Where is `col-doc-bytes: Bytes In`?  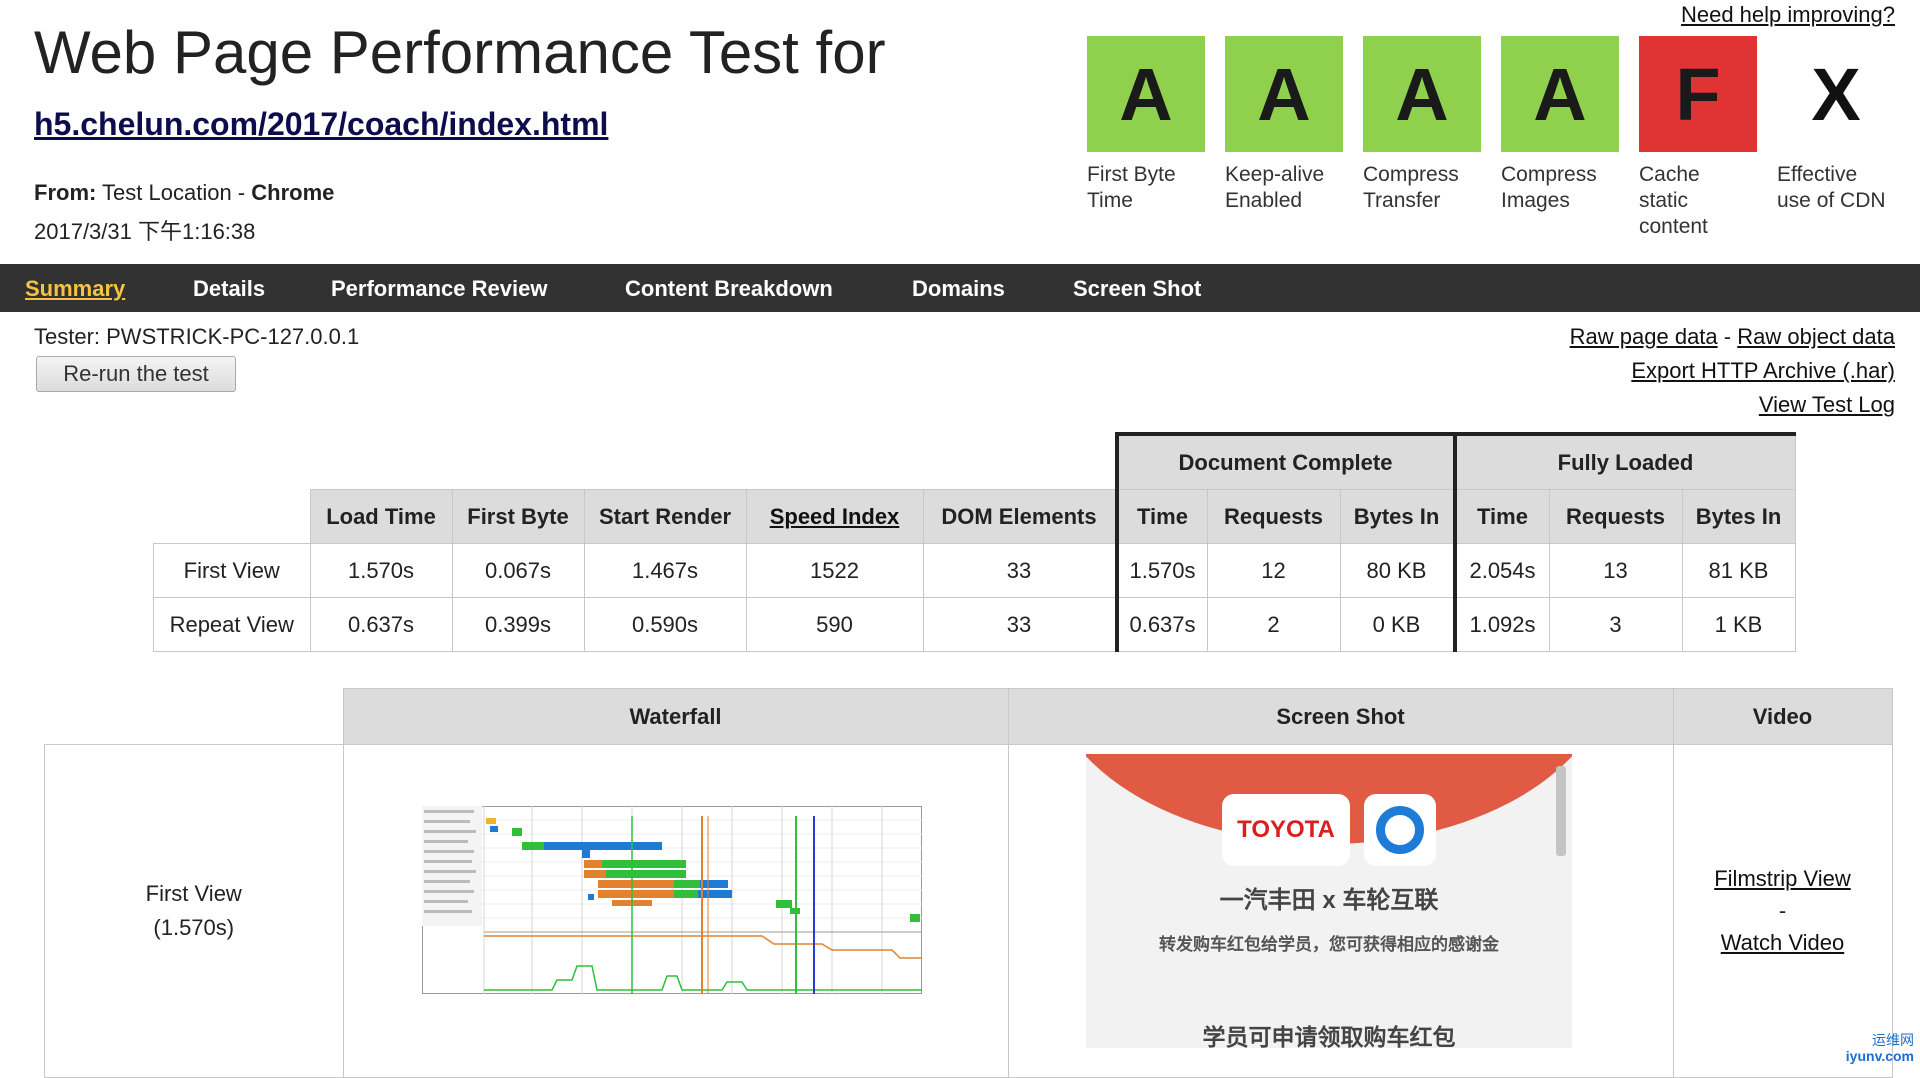 col-doc-bytes: Bytes In is located at coordinates (1397, 516).